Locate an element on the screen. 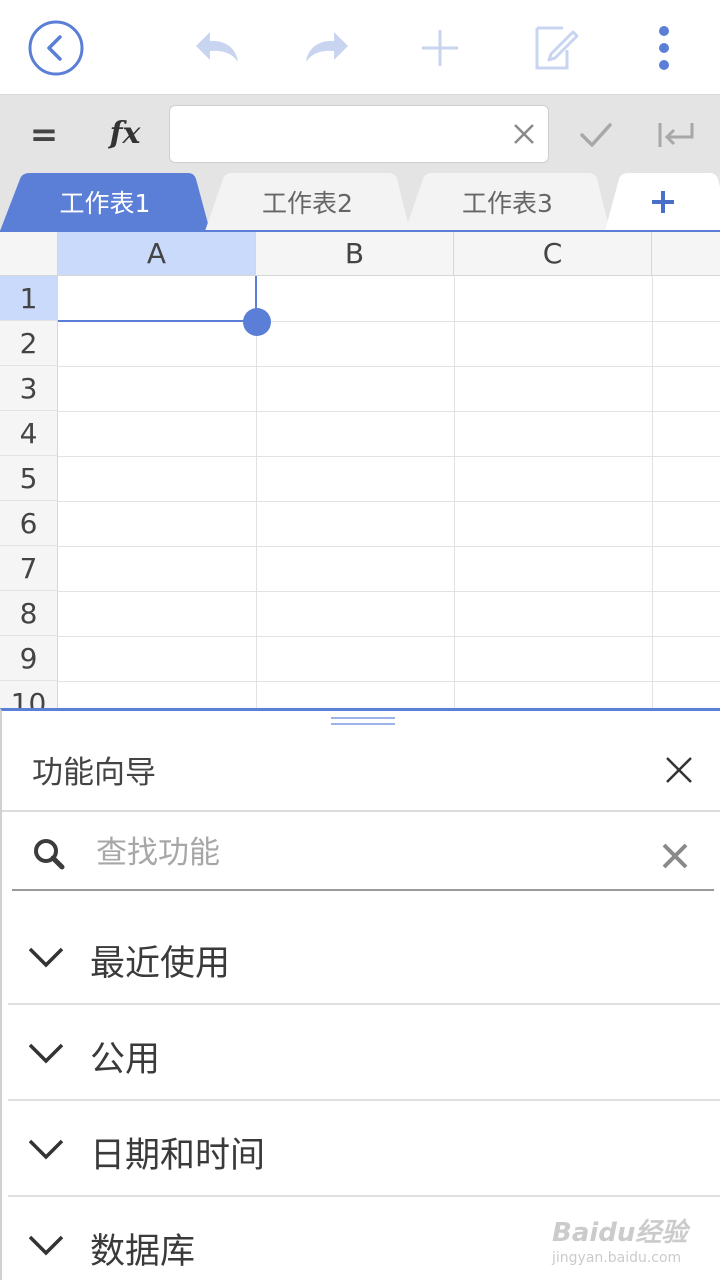  select-all-corner is located at coordinates (29, 254).